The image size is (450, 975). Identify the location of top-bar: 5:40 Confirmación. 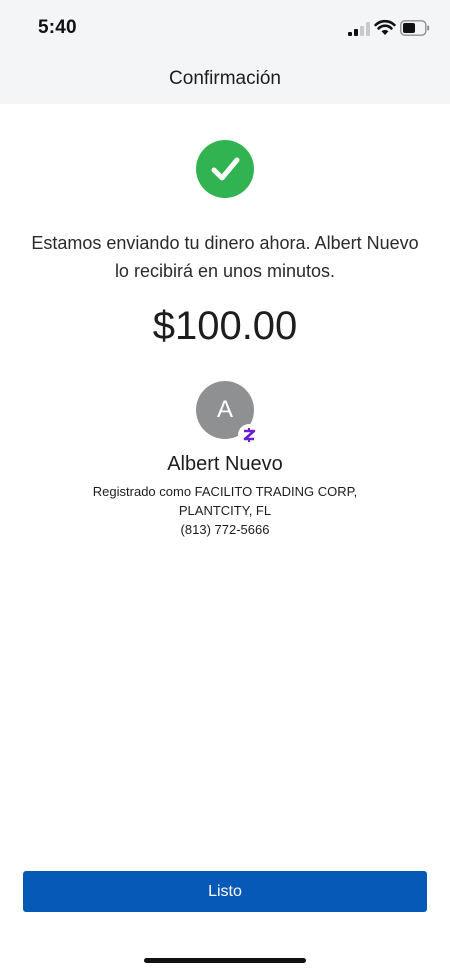
(225, 52).